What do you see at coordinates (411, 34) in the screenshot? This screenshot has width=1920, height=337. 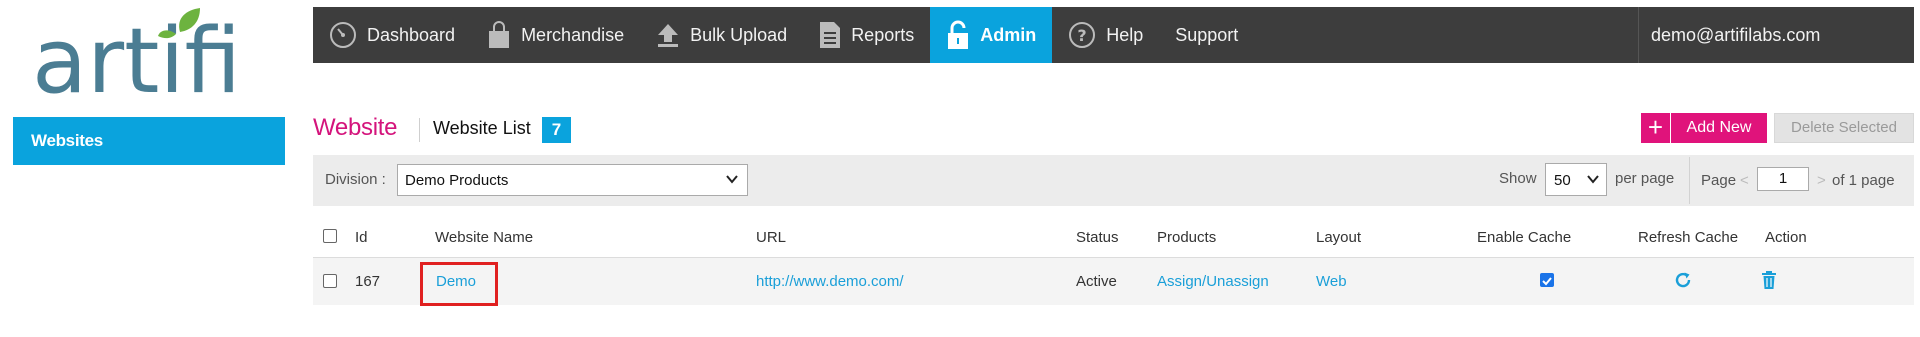 I see `nav-label: Dashboard` at bounding box center [411, 34].